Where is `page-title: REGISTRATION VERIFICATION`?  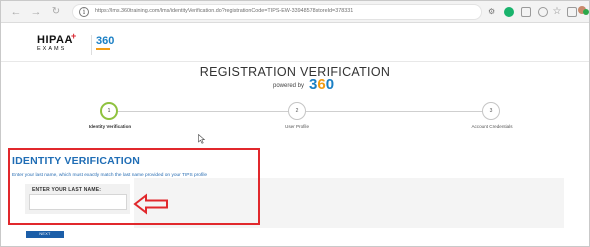
page-title: REGISTRATION VERIFICATION is located at coordinates (295, 72).